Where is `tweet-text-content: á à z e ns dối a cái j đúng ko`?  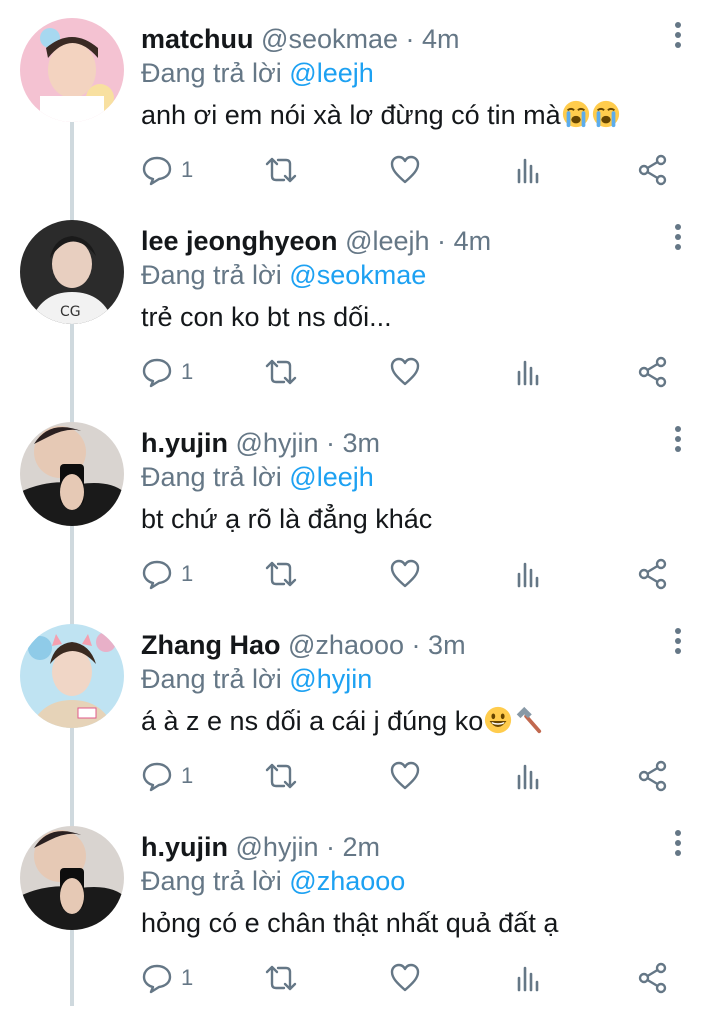 tweet-text-content: á à z e ns dối a cái j đúng ko is located at coordinates (312, 721).